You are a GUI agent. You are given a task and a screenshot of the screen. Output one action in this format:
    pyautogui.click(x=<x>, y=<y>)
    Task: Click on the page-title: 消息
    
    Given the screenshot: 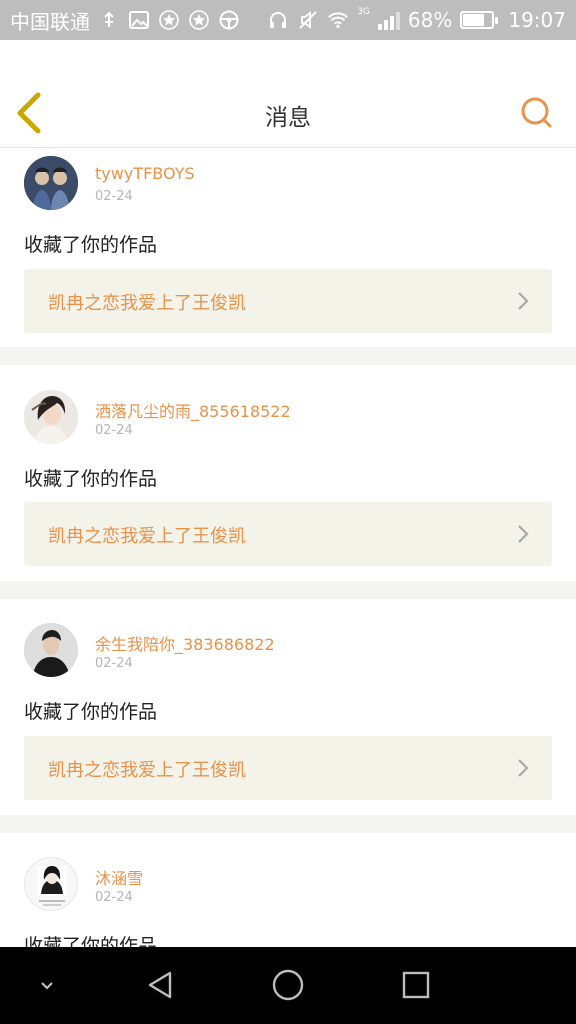 What is the action you would take?
    pyautogui.click(x=288, y=118)
    